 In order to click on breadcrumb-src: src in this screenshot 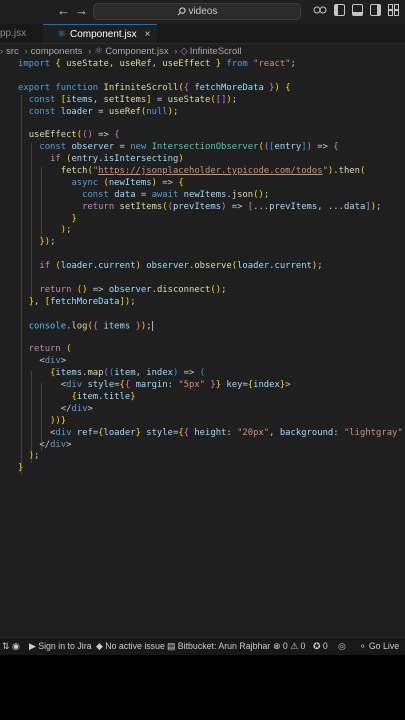, I will do `click(12, 51)`.